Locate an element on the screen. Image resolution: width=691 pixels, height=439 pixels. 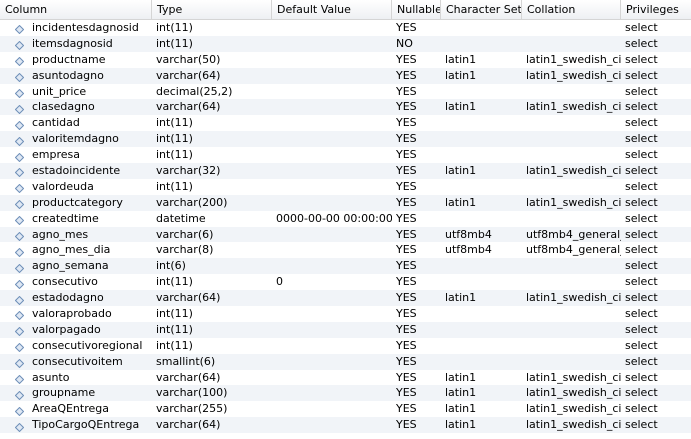
column-name-text: consecutivoregional is located at coordinates (87, 345).